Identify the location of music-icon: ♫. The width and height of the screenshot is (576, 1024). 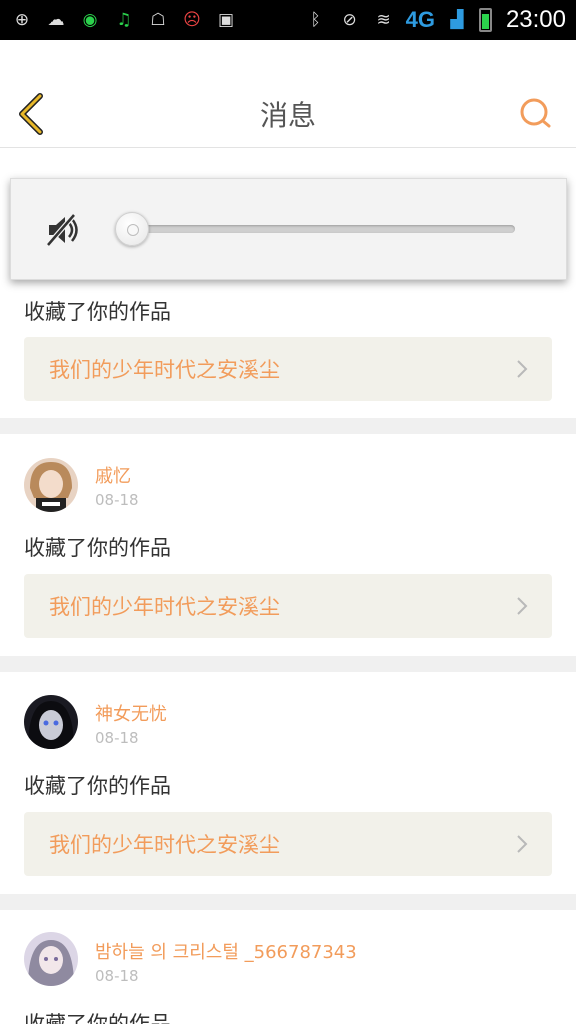
(124, 20).